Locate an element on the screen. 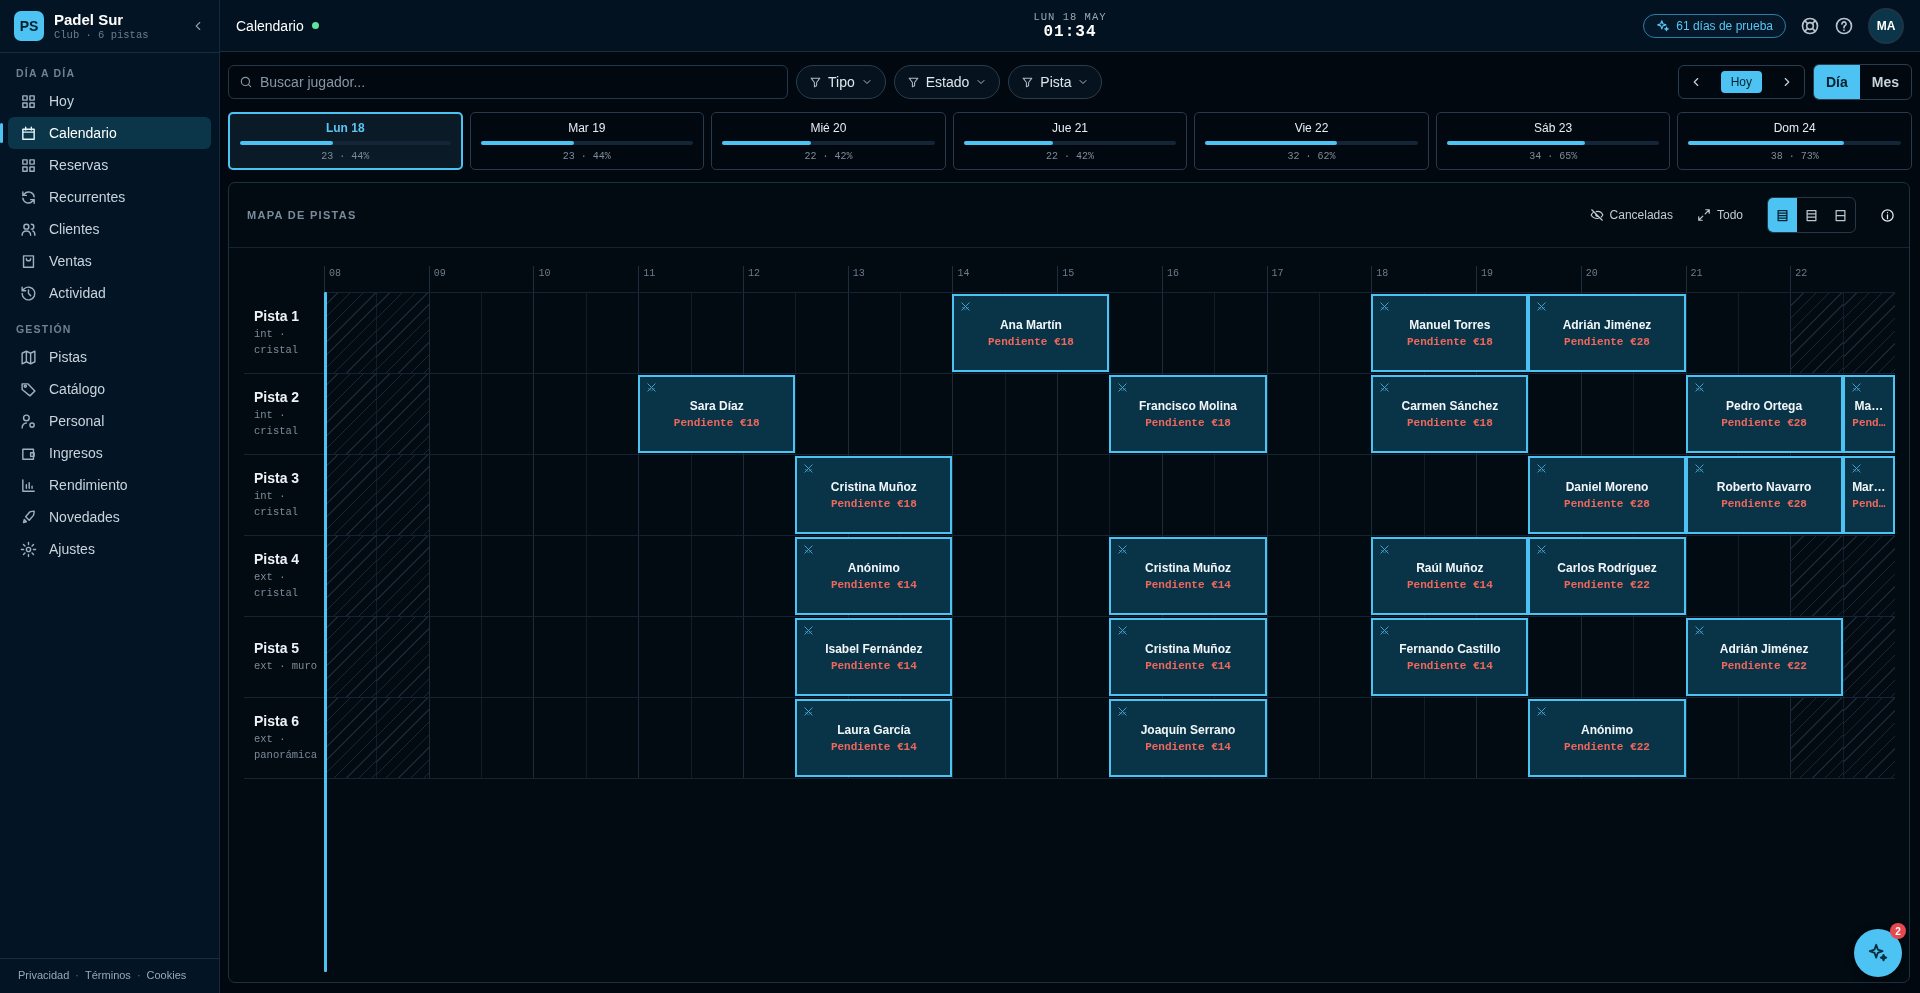  nav-item: Catálogo is located at coordinates (109, 389).